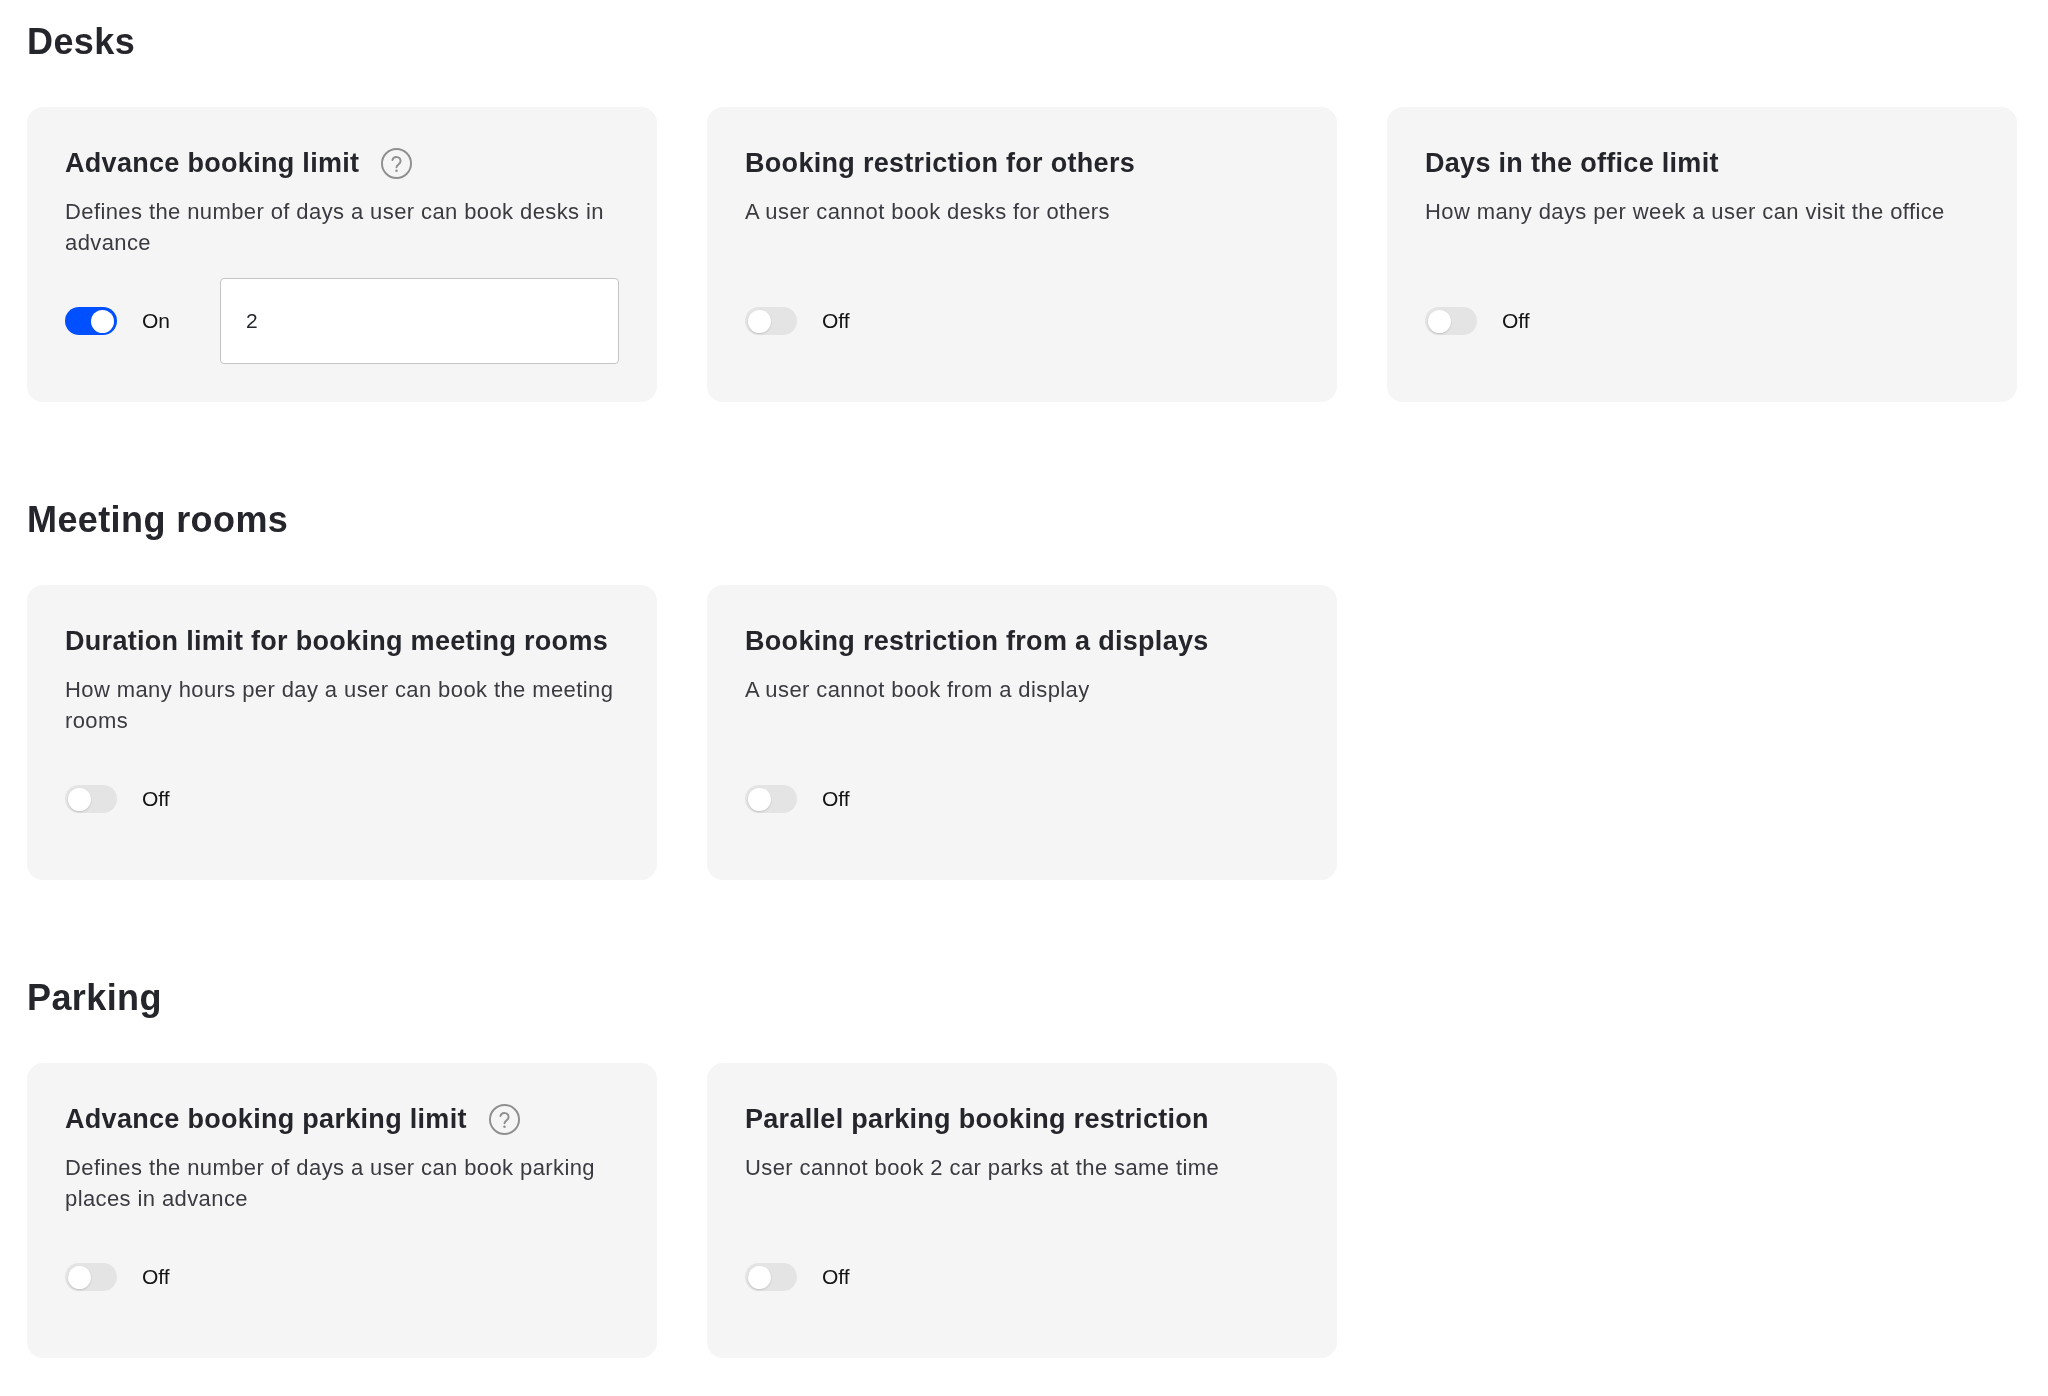 The height and width of the screenshot is (1396, 2048). Describe the element at coordinates (977, 641) in the screenshot. I see `card-title: Booking restriction from a displays` at that location.